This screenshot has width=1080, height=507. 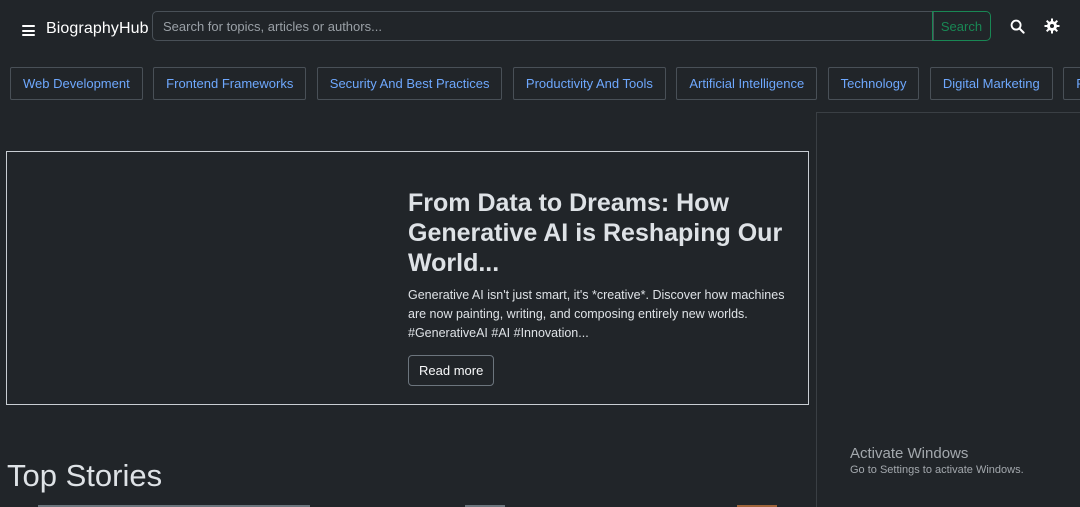 I want to click on search-input, so click(x=543, y=26).